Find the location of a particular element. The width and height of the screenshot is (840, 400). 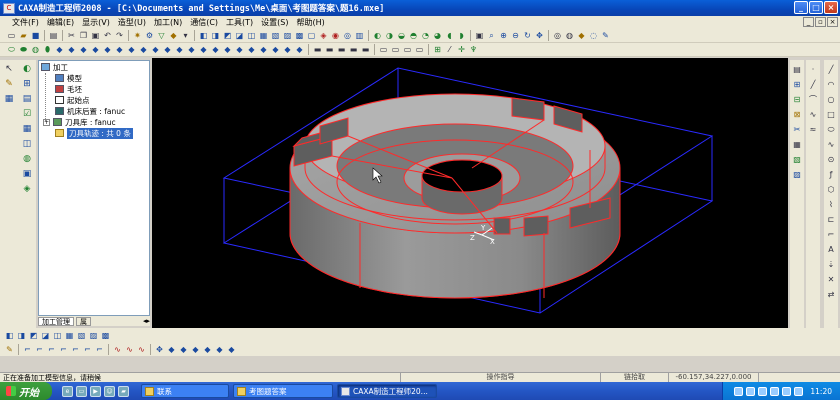

render-icon: ◉ is located at coordinates (335, 35).